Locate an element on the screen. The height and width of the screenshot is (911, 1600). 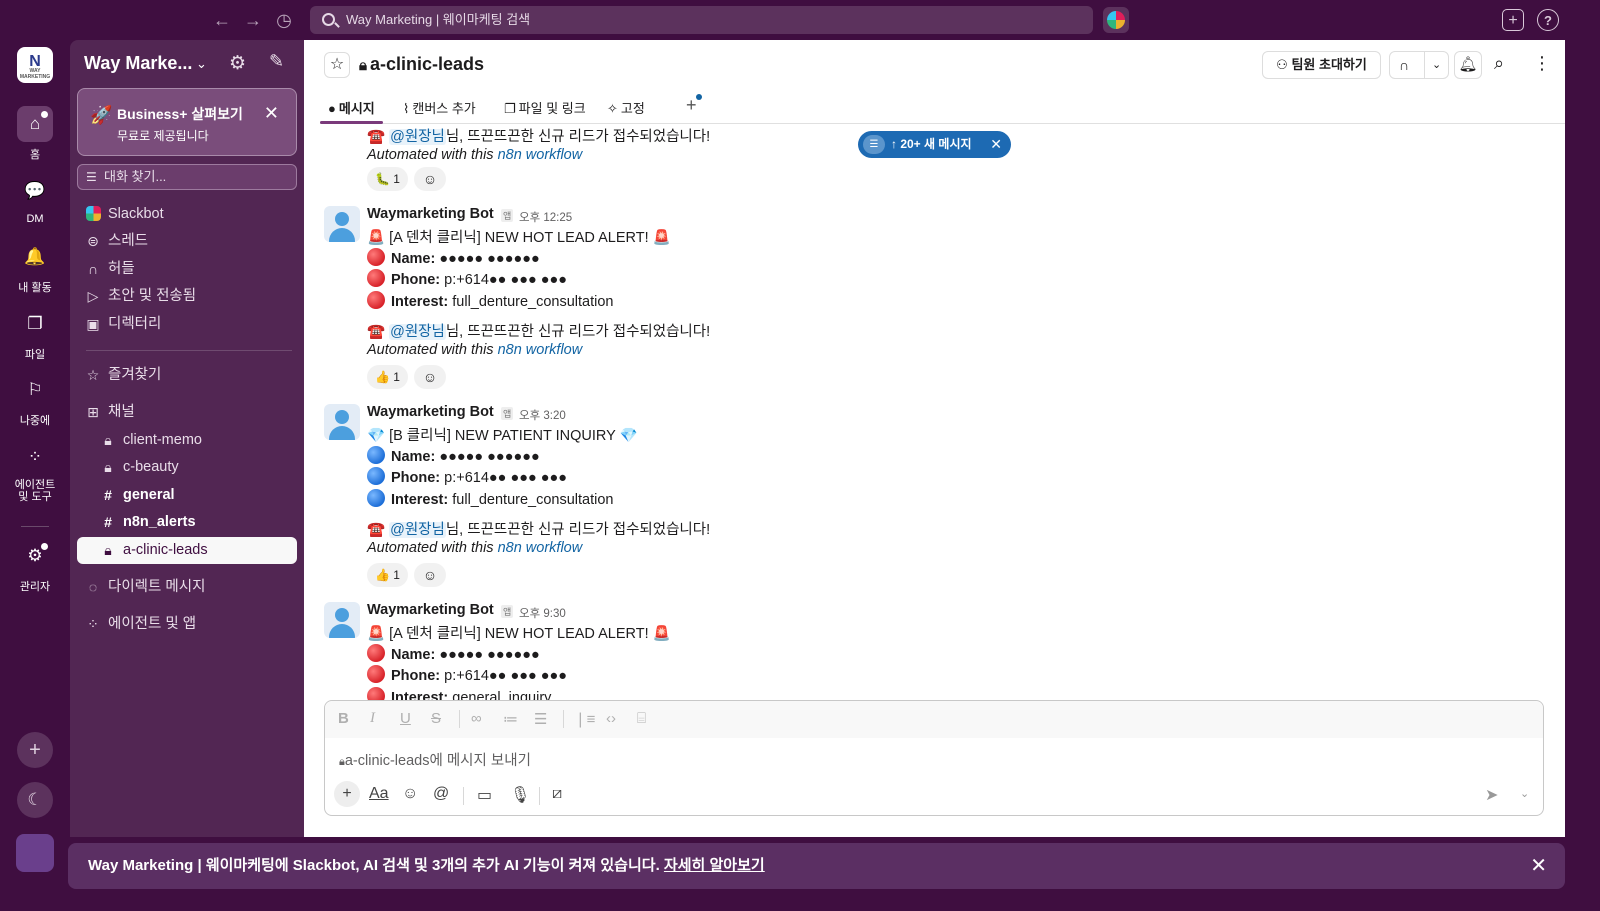
user-avatar is located at coordinates (35, 853).